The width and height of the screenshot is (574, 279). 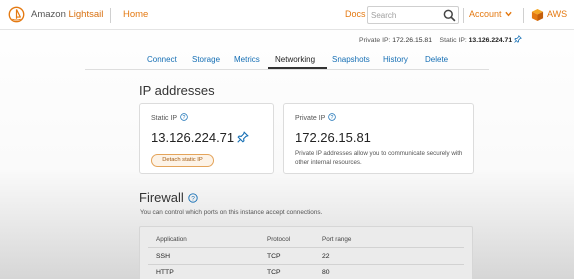 I want to click on column-header-protocol: Protocol, so click(x=279, y=239).